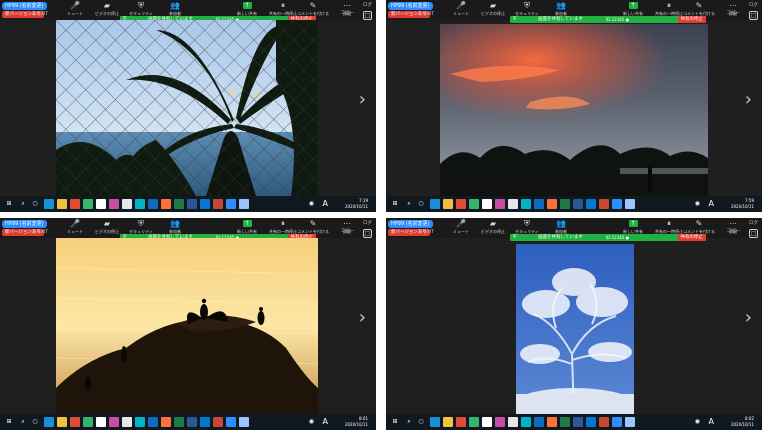 This screenshot has height=430, width=762. I want to click on taskbar-clock: 8:01 2020/10/11, so click(356, 422).